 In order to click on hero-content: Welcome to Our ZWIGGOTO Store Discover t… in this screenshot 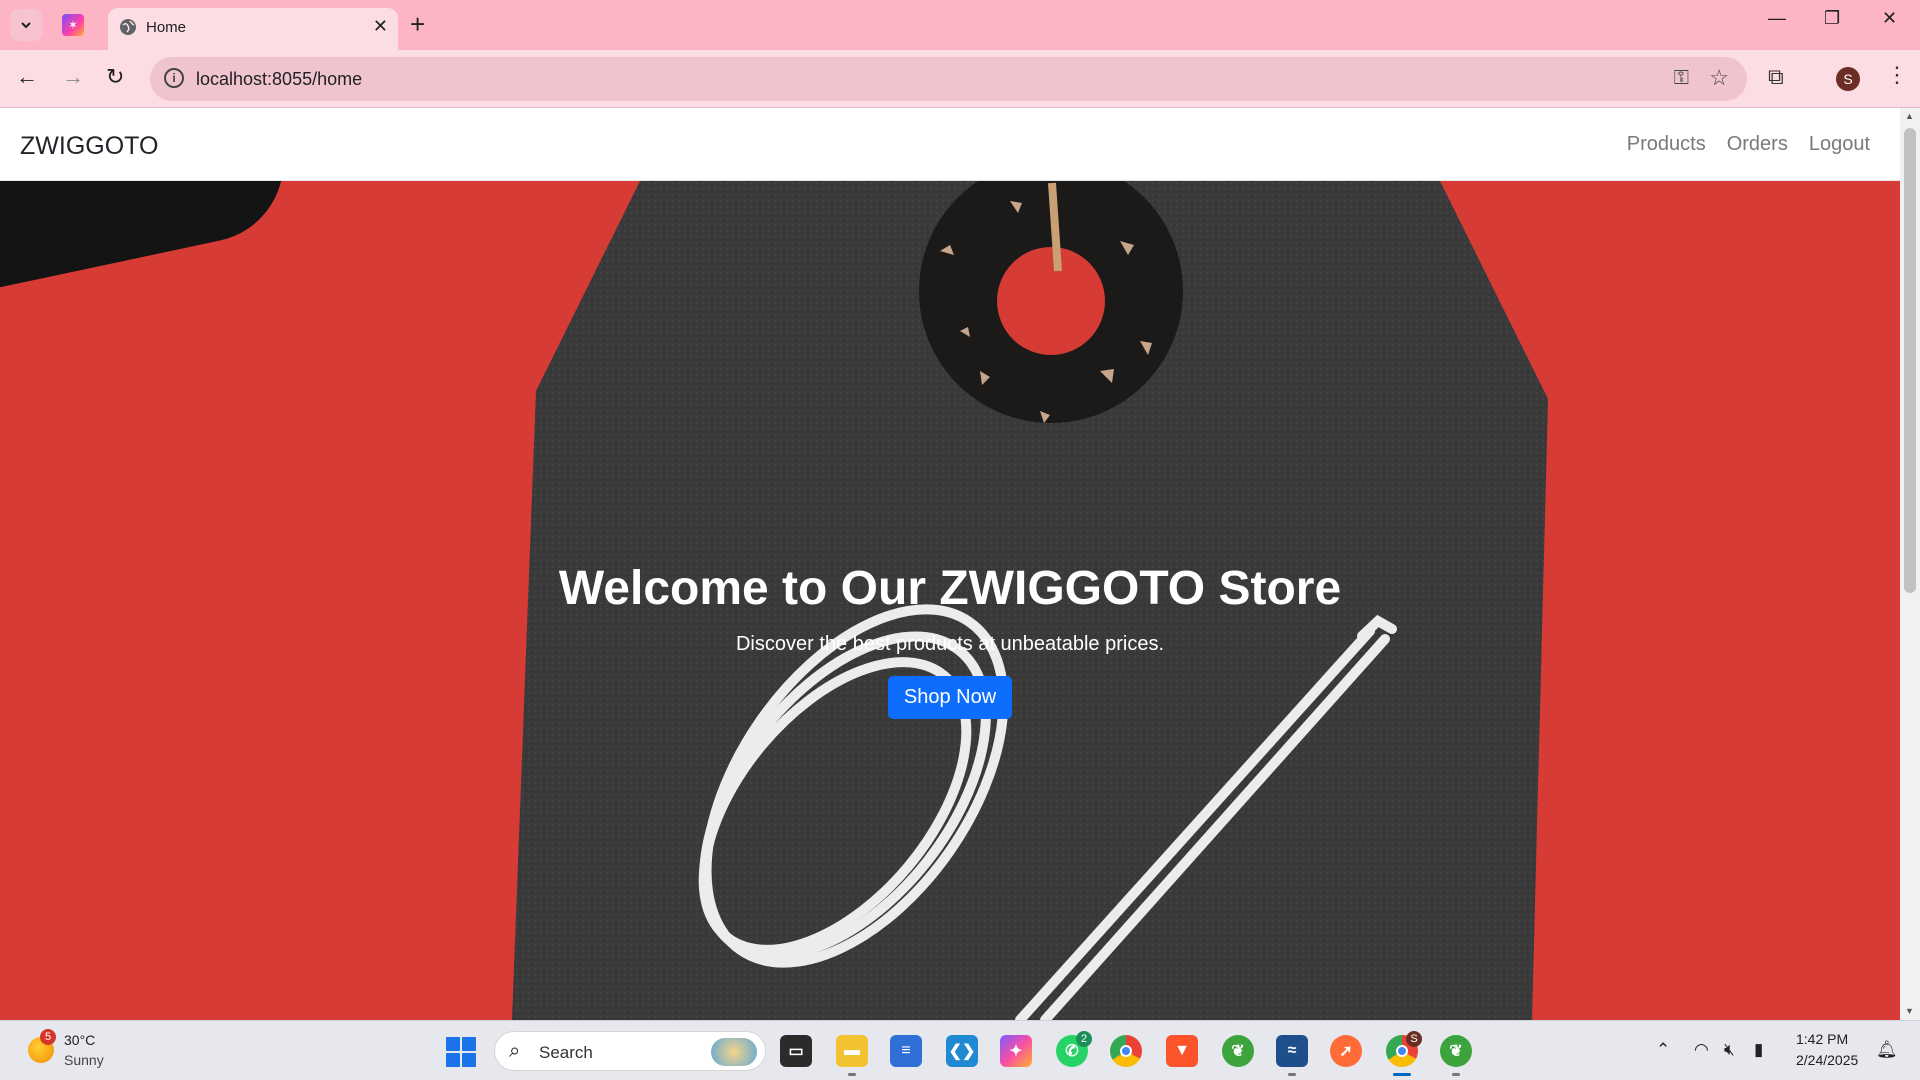, I will do `click(950, 640)`.